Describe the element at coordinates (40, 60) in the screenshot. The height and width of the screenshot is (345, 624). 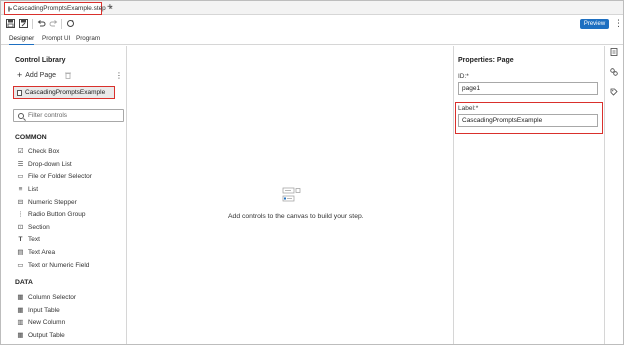
I see `control-library-title: Control Library` at that location.